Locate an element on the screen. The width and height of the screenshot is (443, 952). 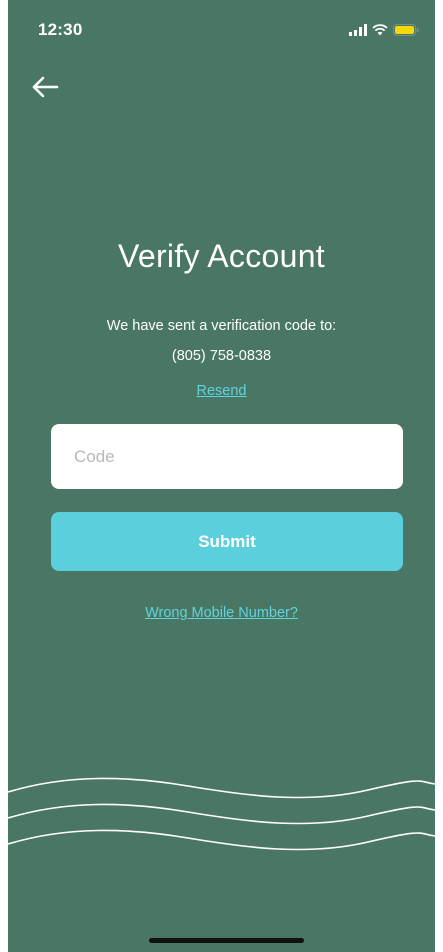
wave-decoration is located at coordinates (221, 814).